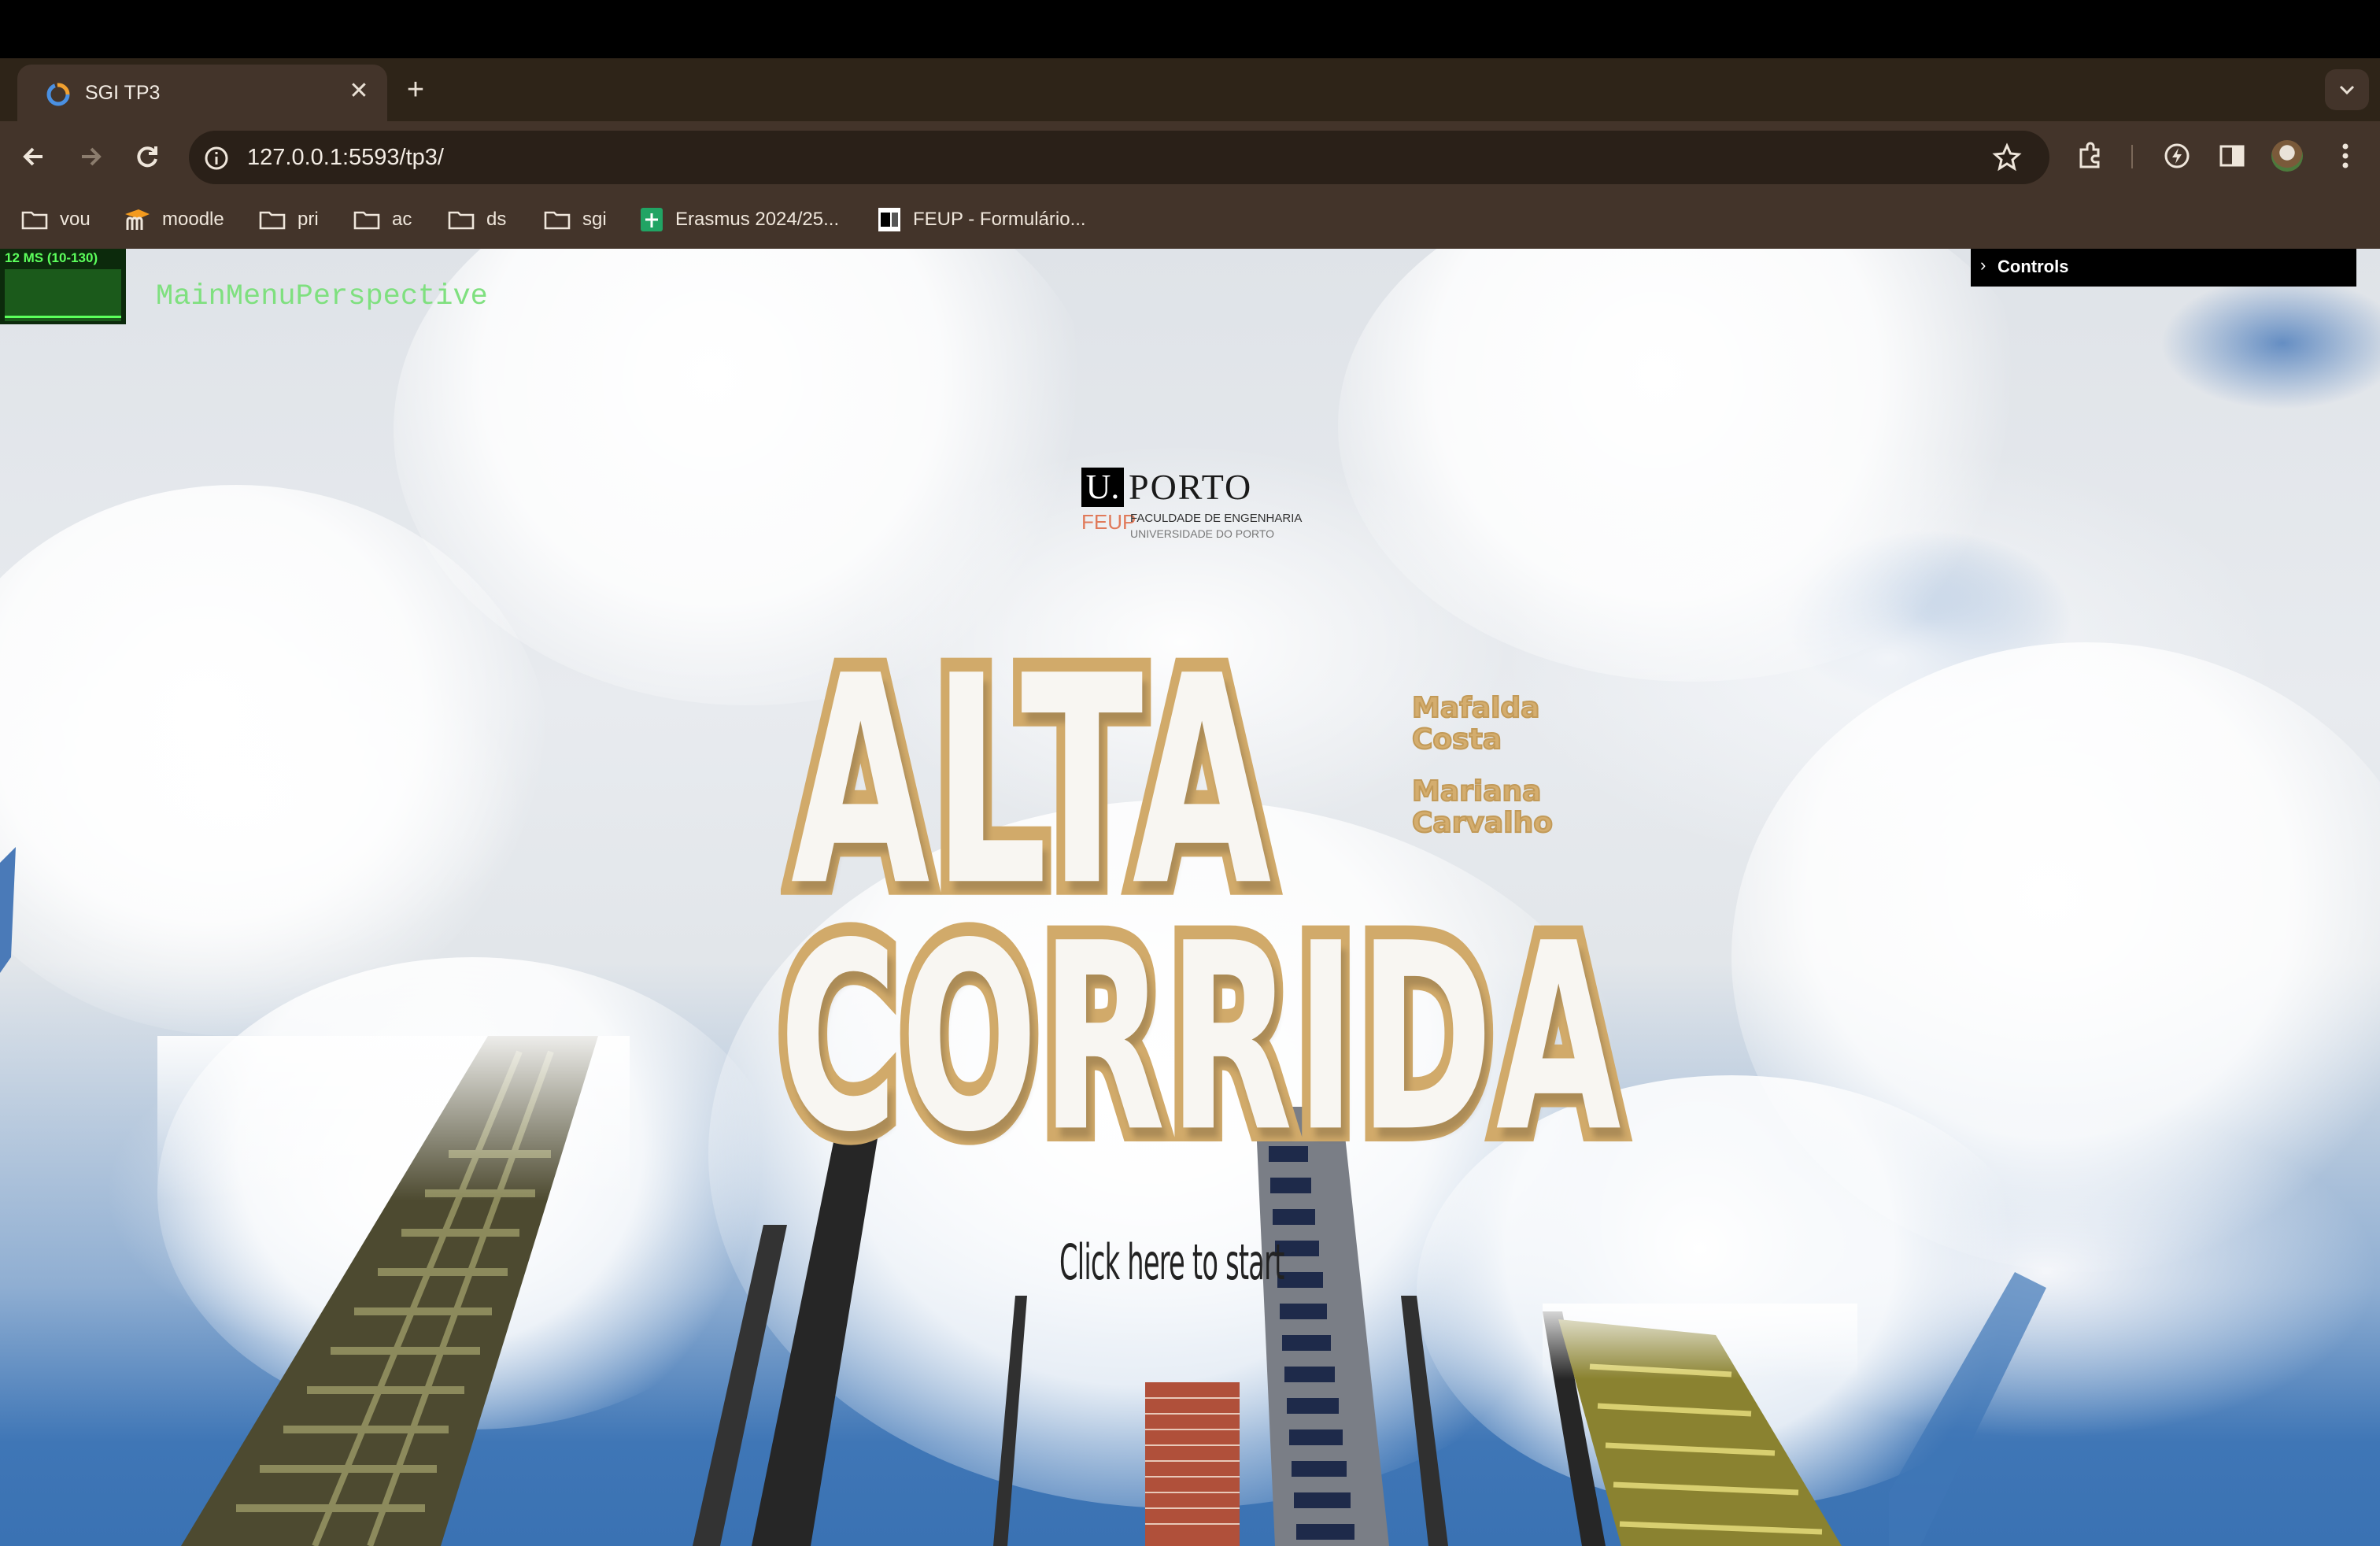  I want to click on new-tab-icon: +, so click(415, 89).